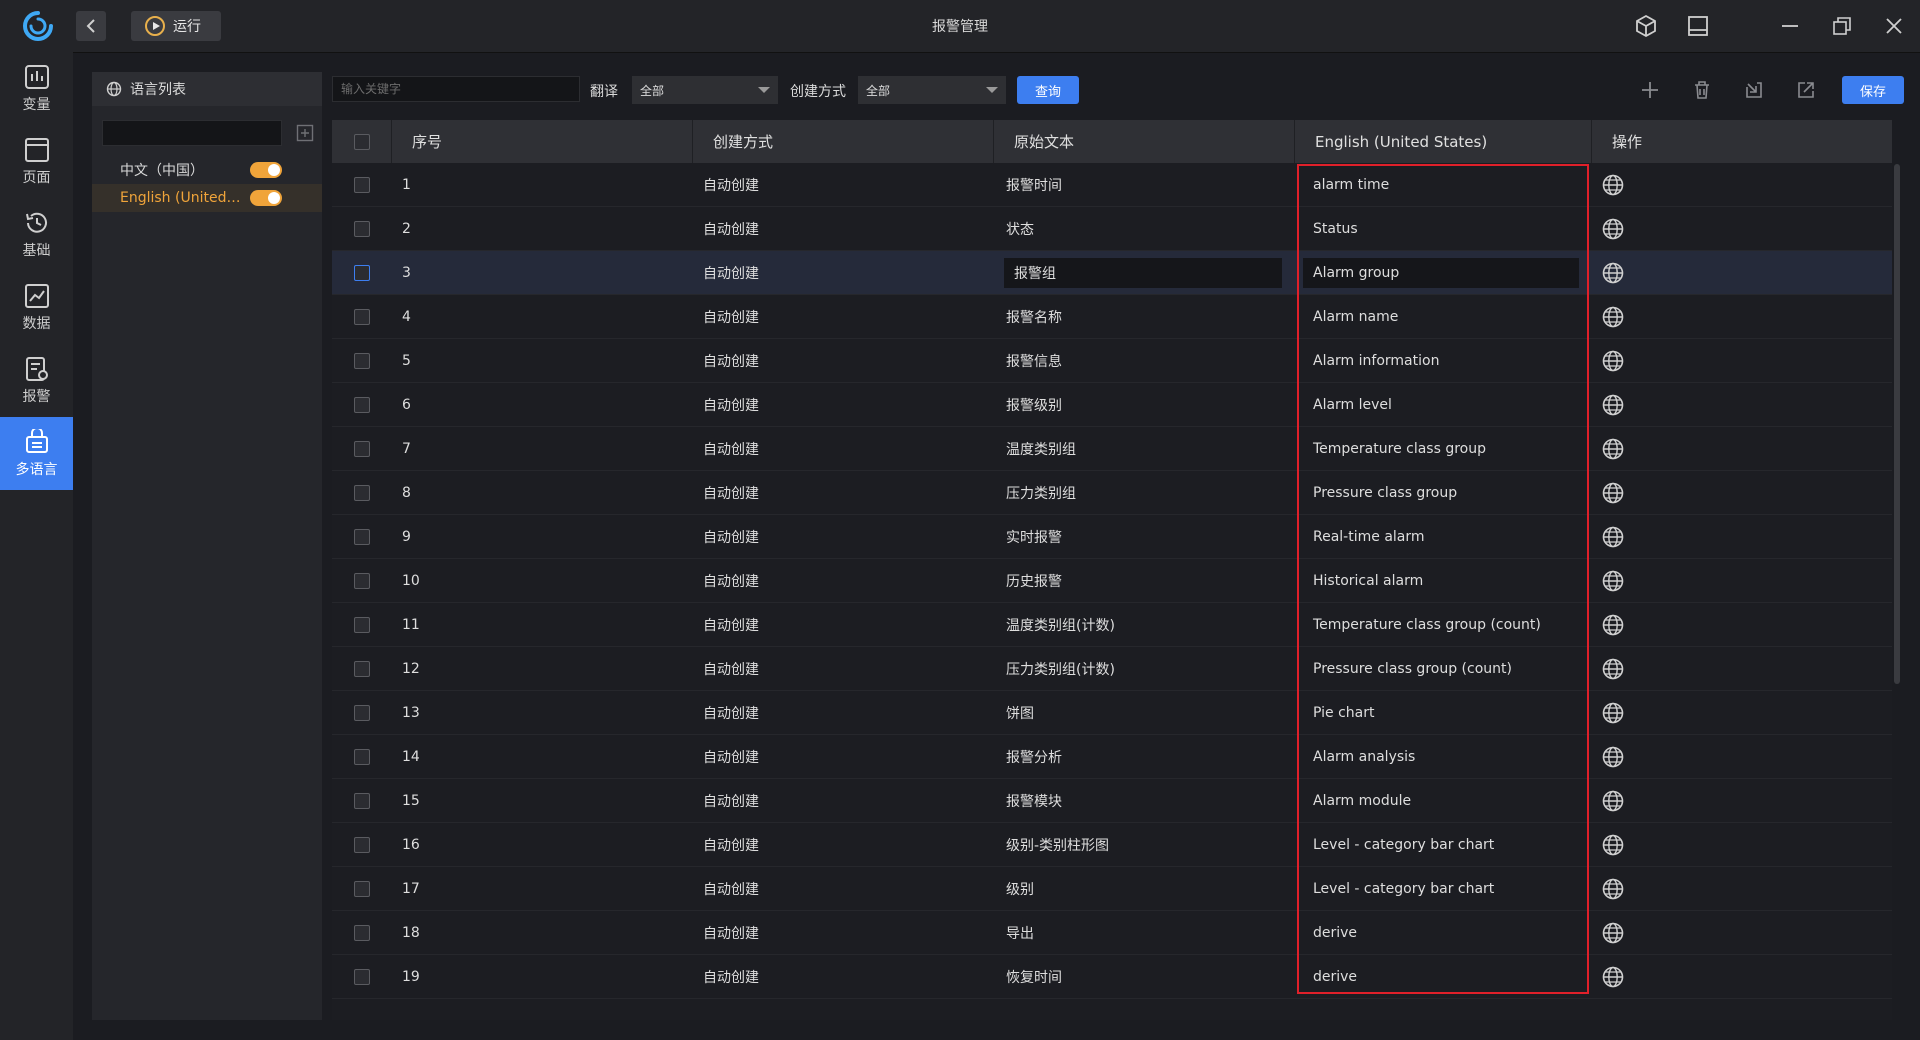 This screenshot has width=1920, height=1040. What do you see at coordinates (1698, 26) in the screenshot?
I see `layout-icon` at bounding box center [1698, 26].